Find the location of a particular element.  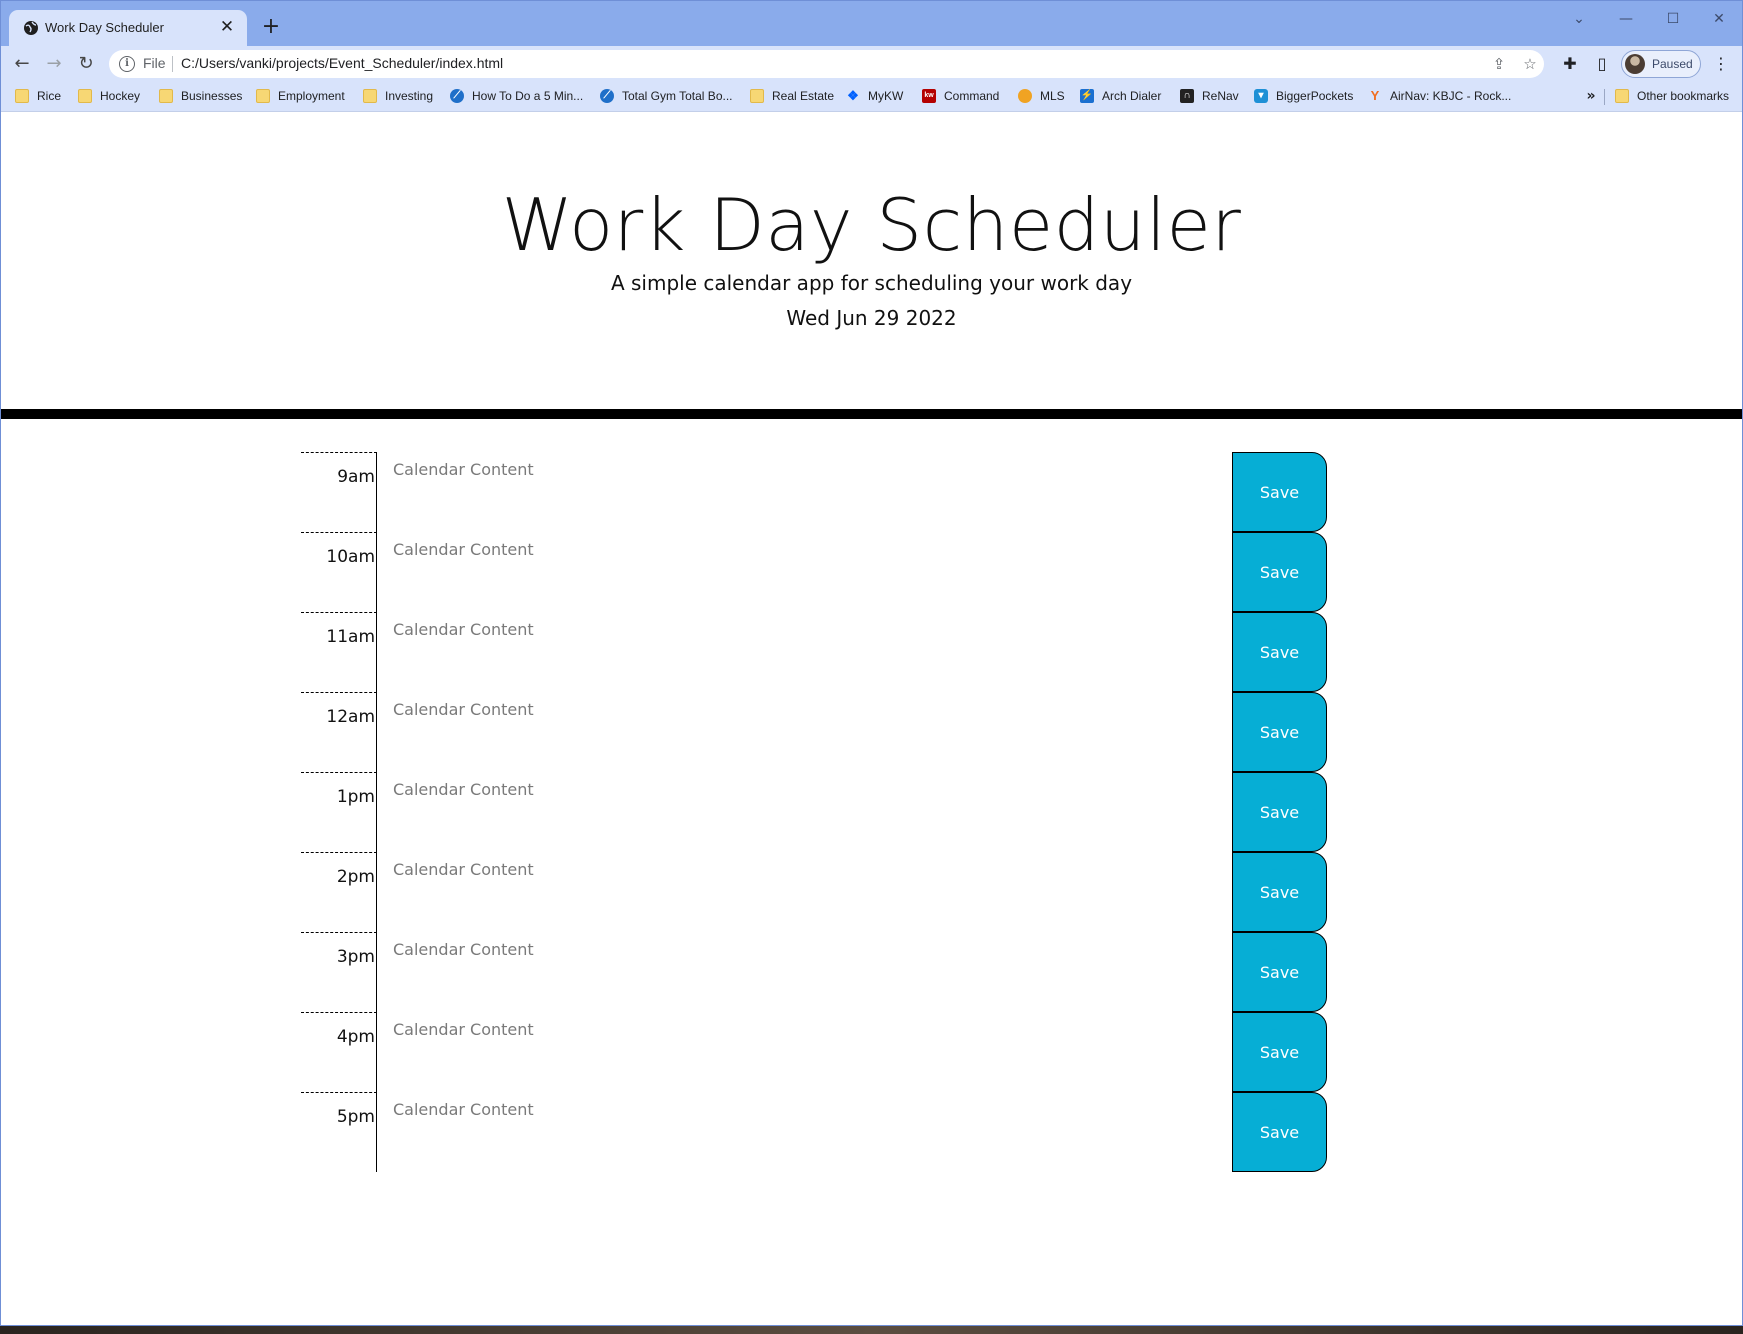

bookmark-label: Other bookmarks is located at coordinates (1683, 96).